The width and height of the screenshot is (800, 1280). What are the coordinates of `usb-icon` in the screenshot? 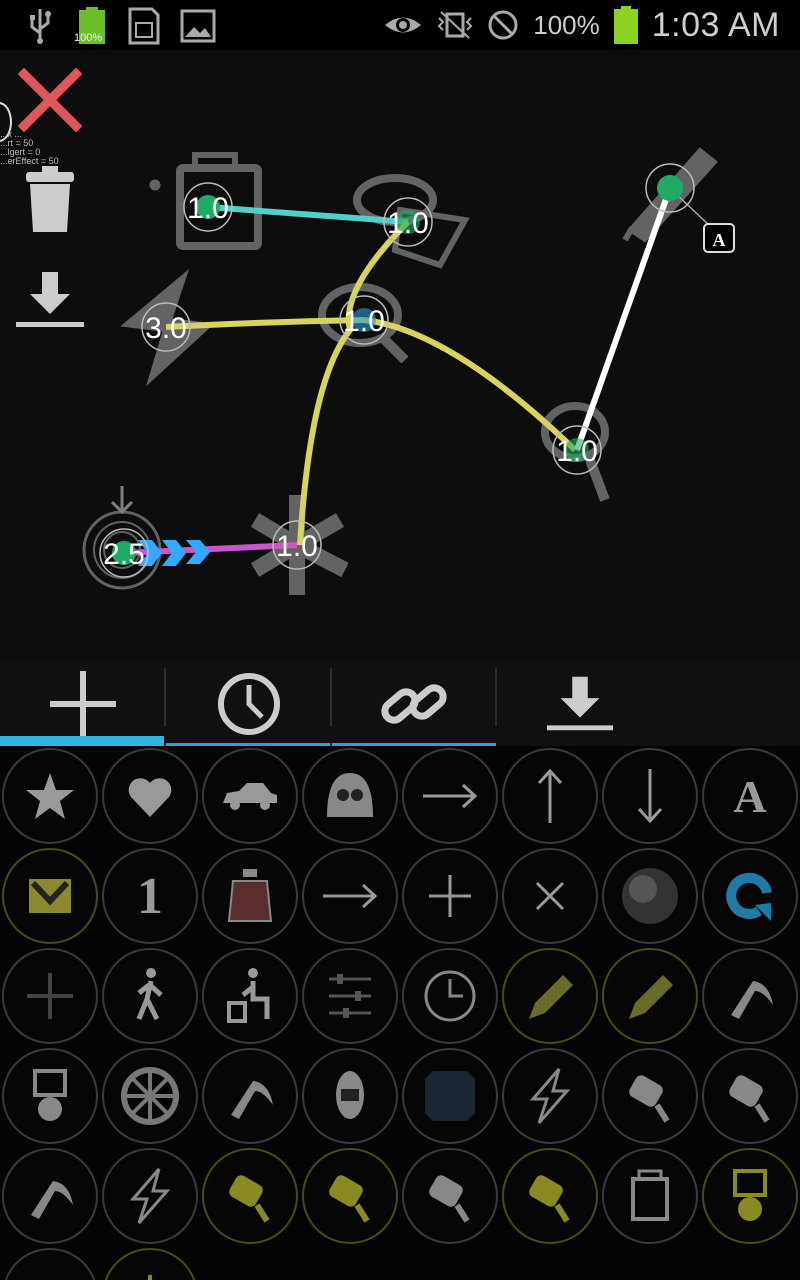 It's located at (40, 26).